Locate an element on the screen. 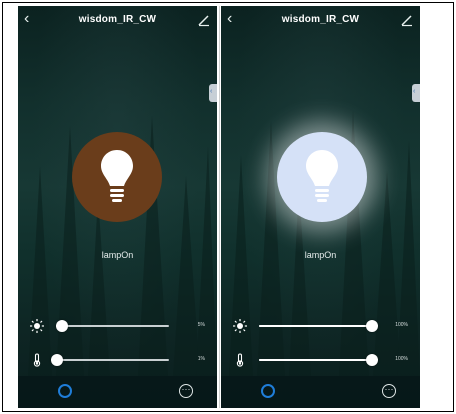 This screenshot has width=456, height=414. brightness-slider-row: 5% is located at coordinates (116, 326).